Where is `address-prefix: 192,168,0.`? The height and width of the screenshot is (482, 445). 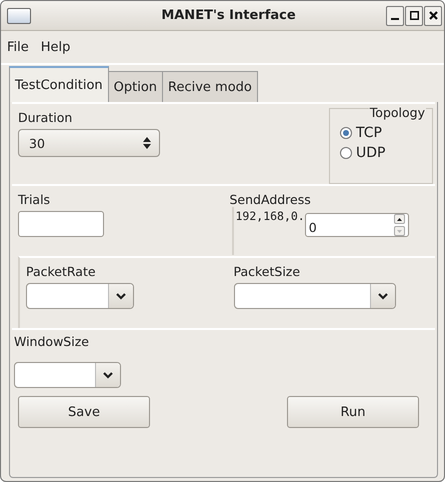 address-prefix: 192,168,0. is located at coordinates (270, 216).